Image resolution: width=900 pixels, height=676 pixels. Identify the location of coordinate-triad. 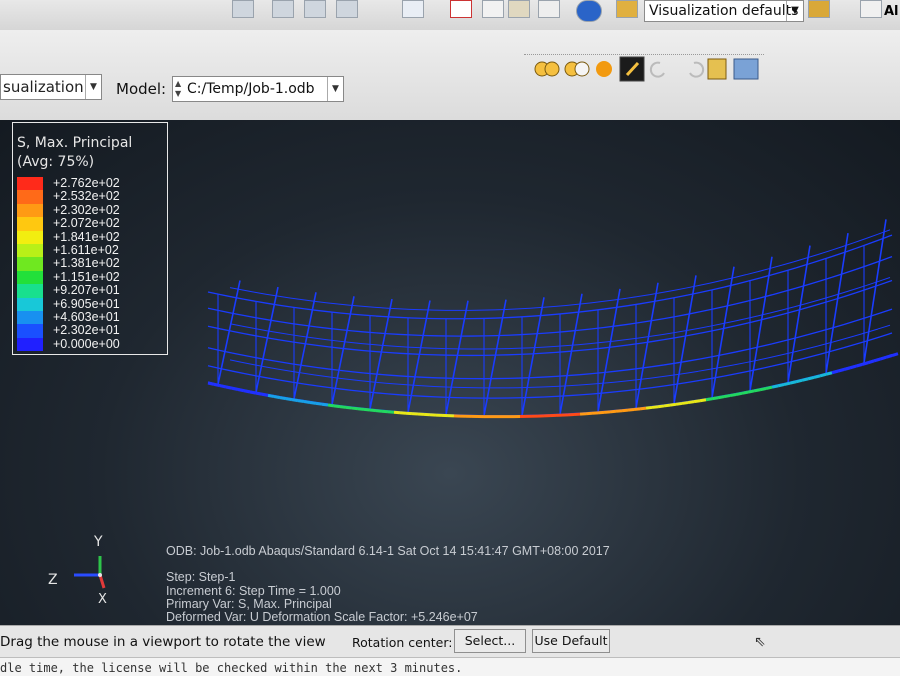
(90, 580).